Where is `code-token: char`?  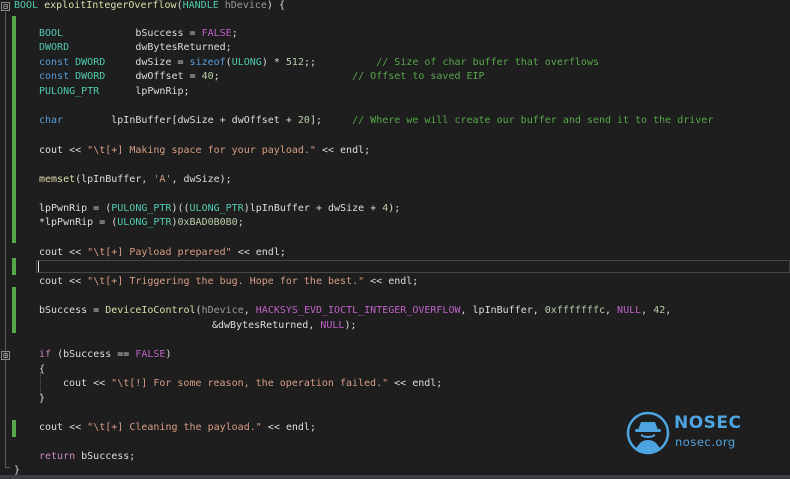
code-token: char is located at coordinates (51, 120).